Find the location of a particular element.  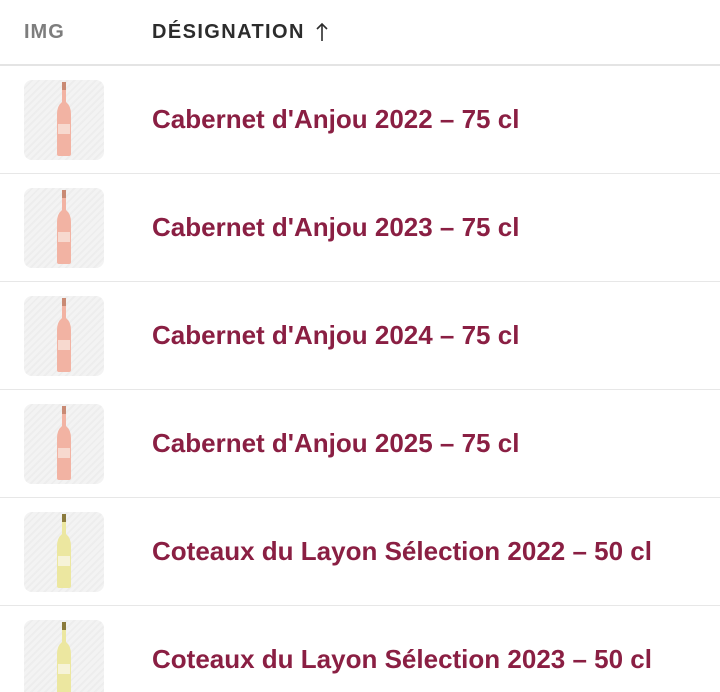

product-link: Cabernet d'Anjou 2025 – 75 cl is located at coordinates (335, 443).